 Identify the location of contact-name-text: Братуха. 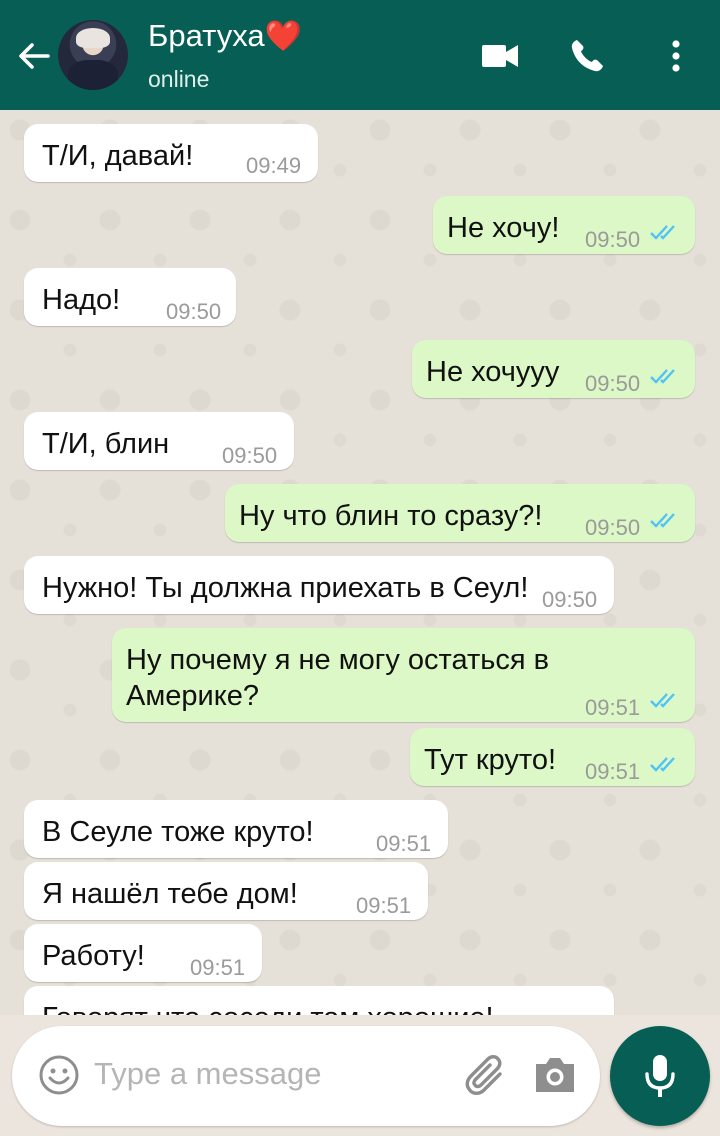
(206, 35).